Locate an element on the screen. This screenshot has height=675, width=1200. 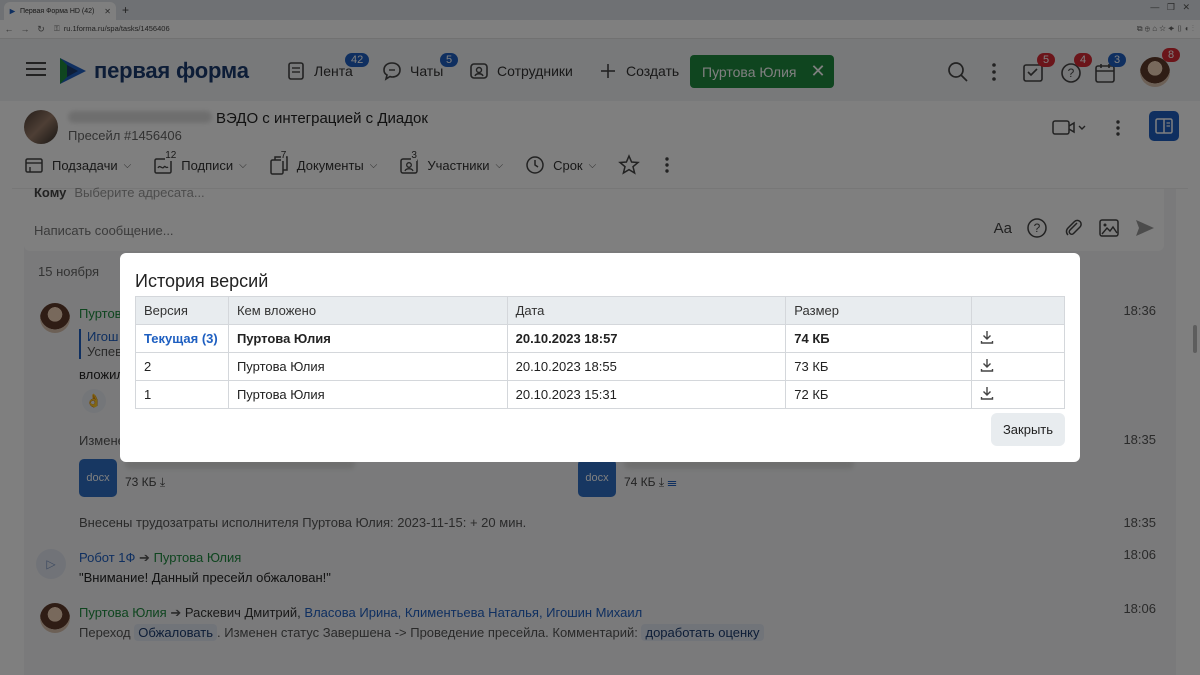
table-header-row: Версия Кем вложено Дата Размер is located at coordinates (600, 310).